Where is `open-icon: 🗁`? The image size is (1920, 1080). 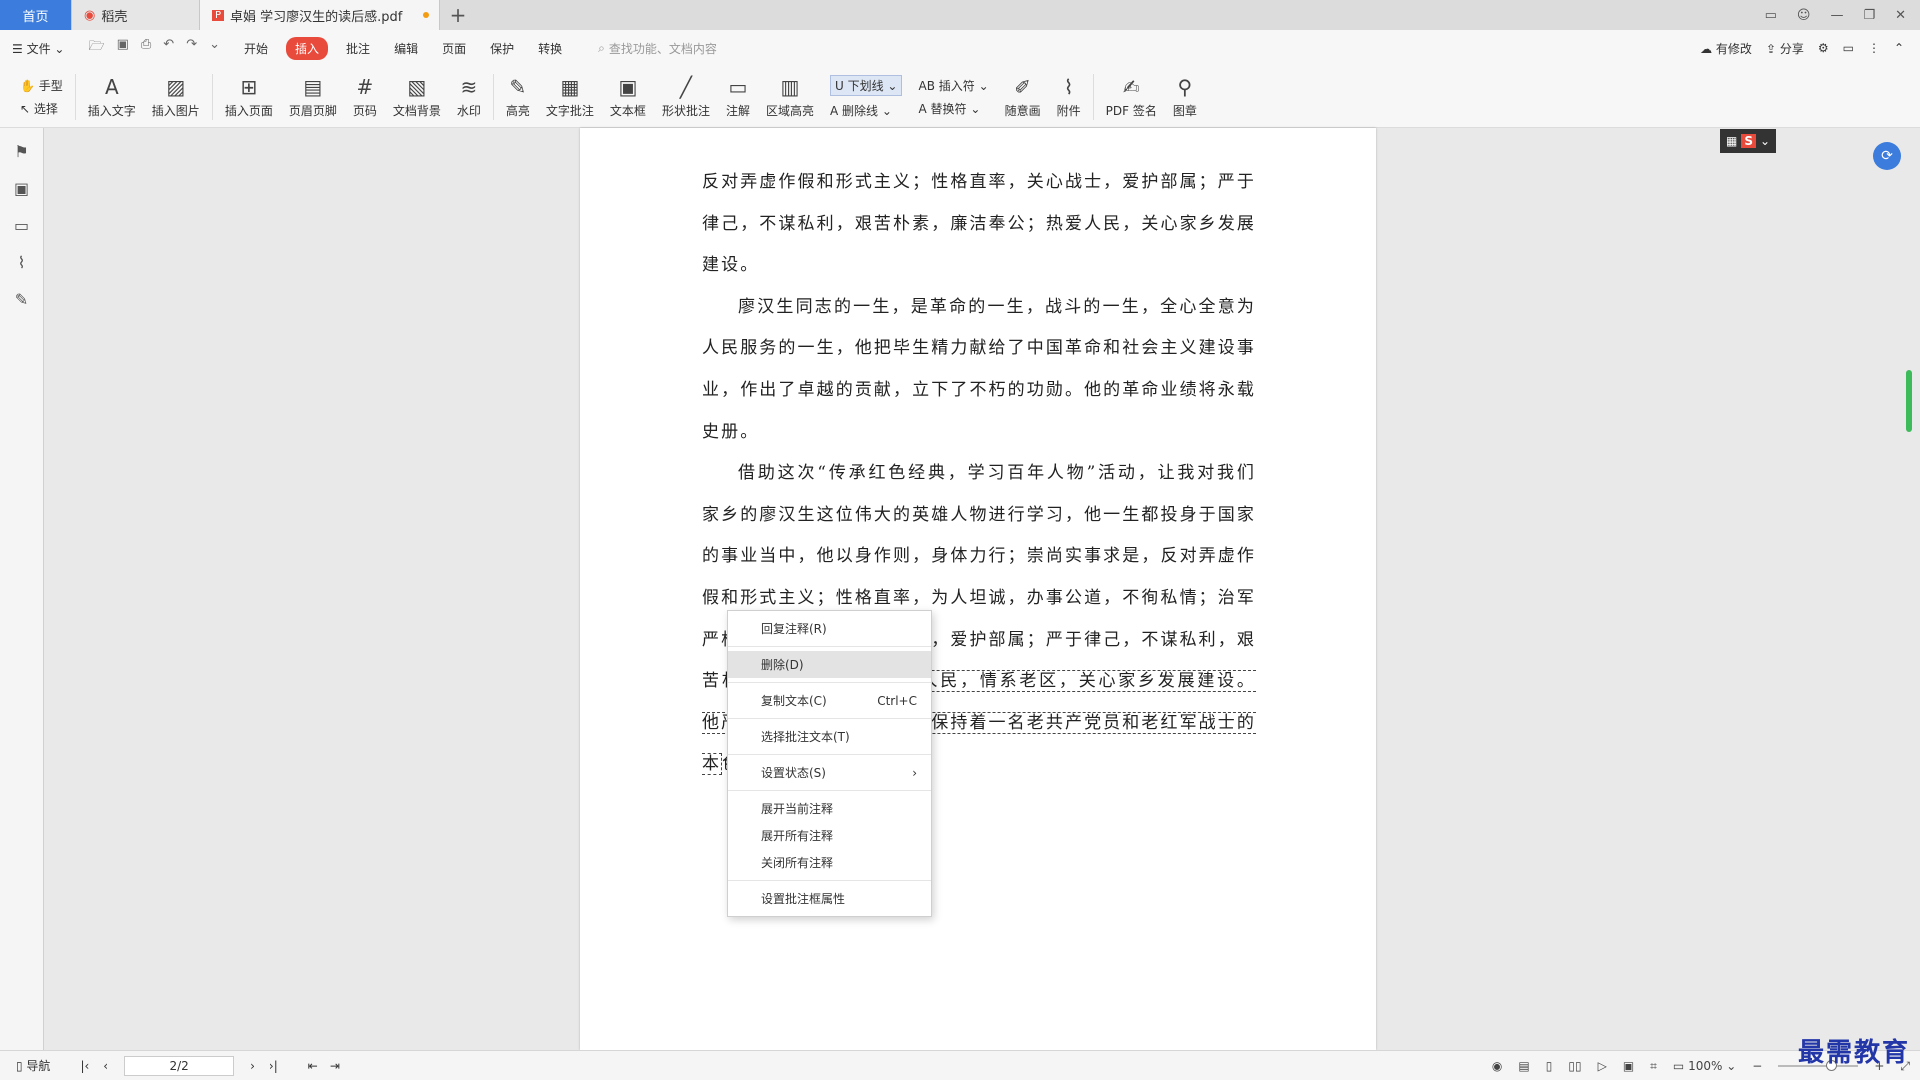
open-icon: 🗁 is located at coordinates (96, 48).